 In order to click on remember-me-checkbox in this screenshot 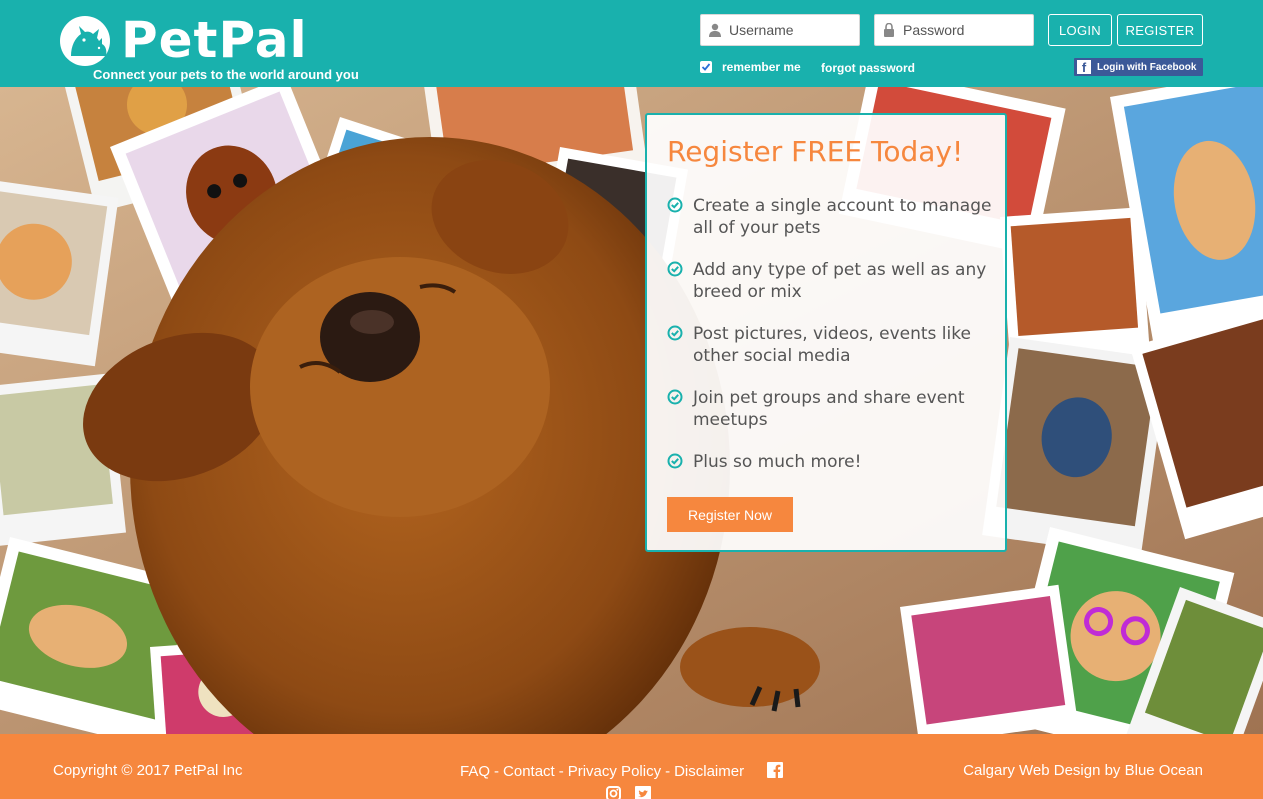, I will do `click(706, 67)`.